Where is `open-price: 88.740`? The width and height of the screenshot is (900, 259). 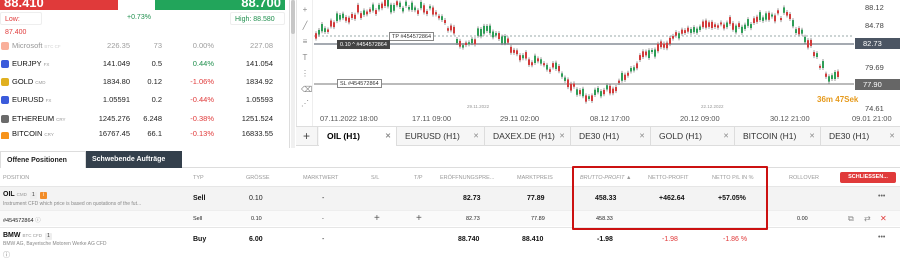
open-price: 88.740 is located at coordinates (469, 239).